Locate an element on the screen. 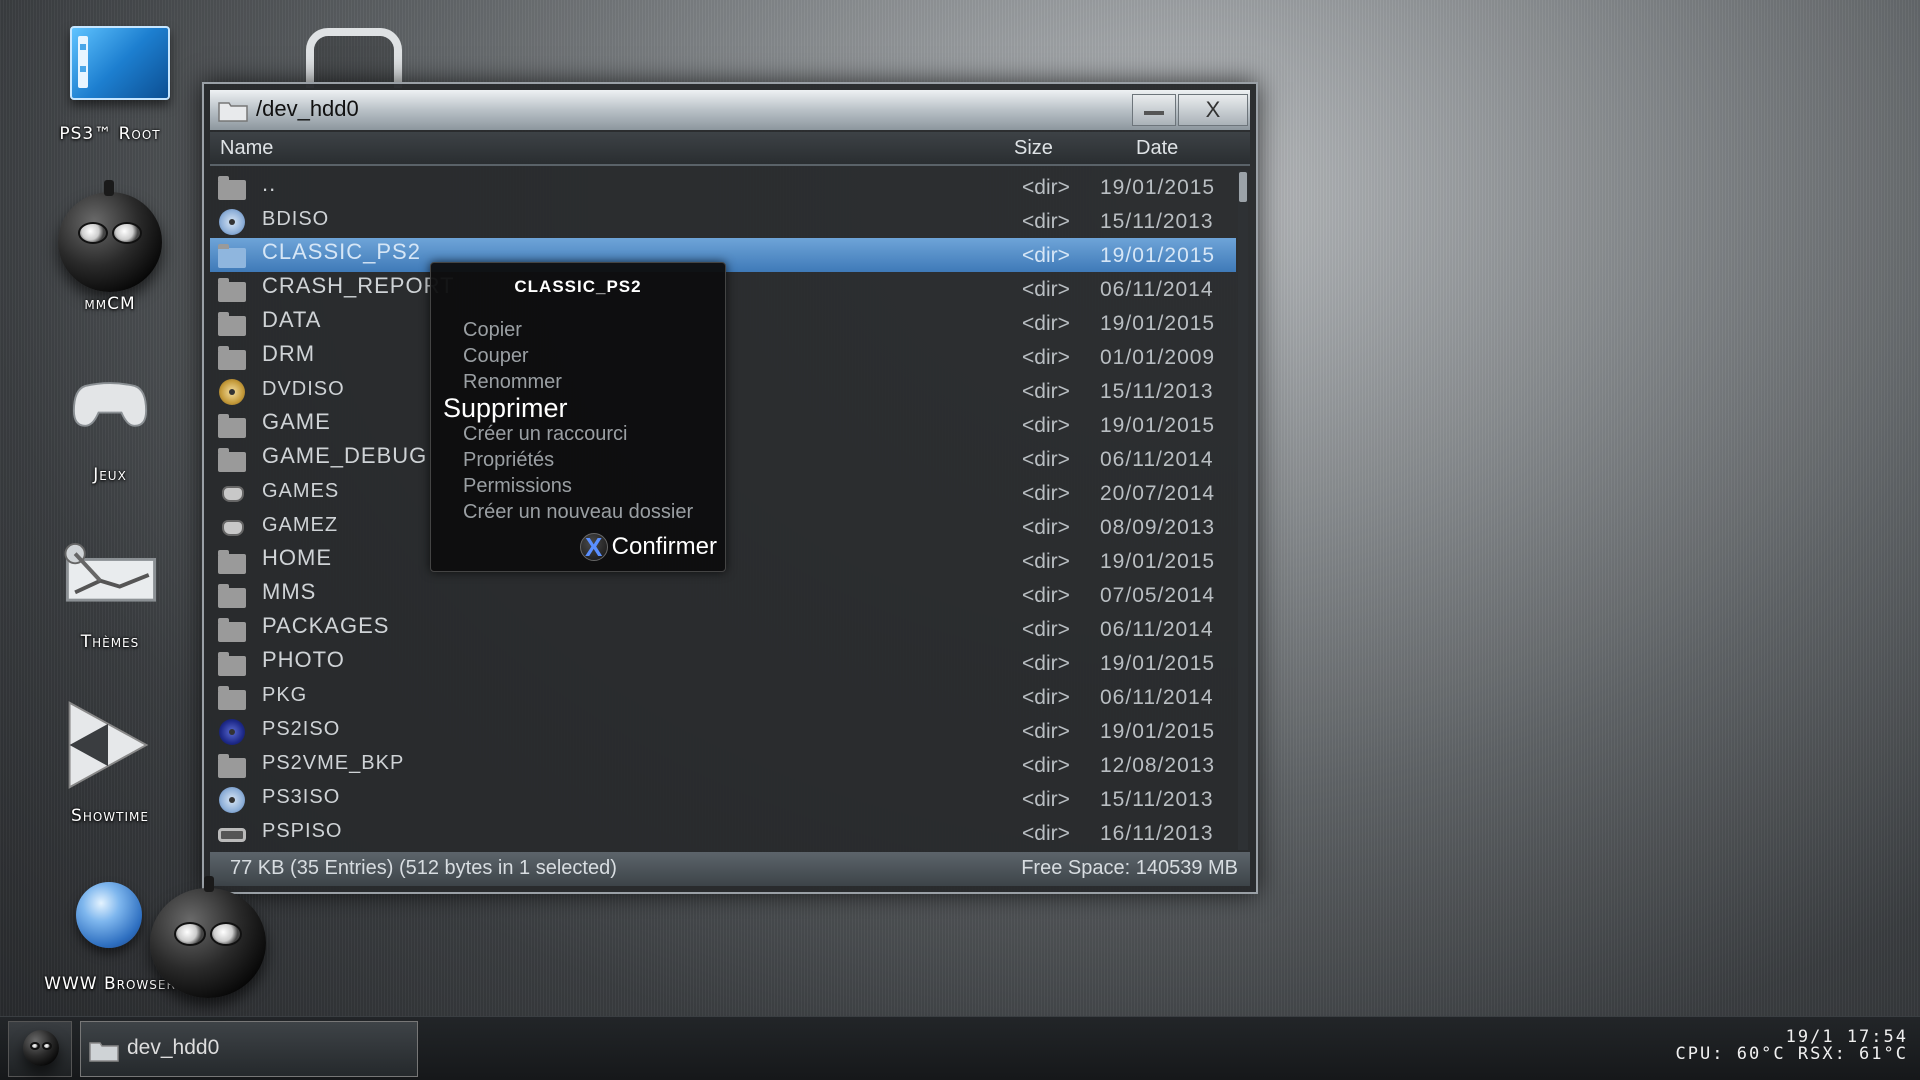 The width and height of the screenshot is (1920, 1080). minimize-button is located at coordinates (1154, 110).